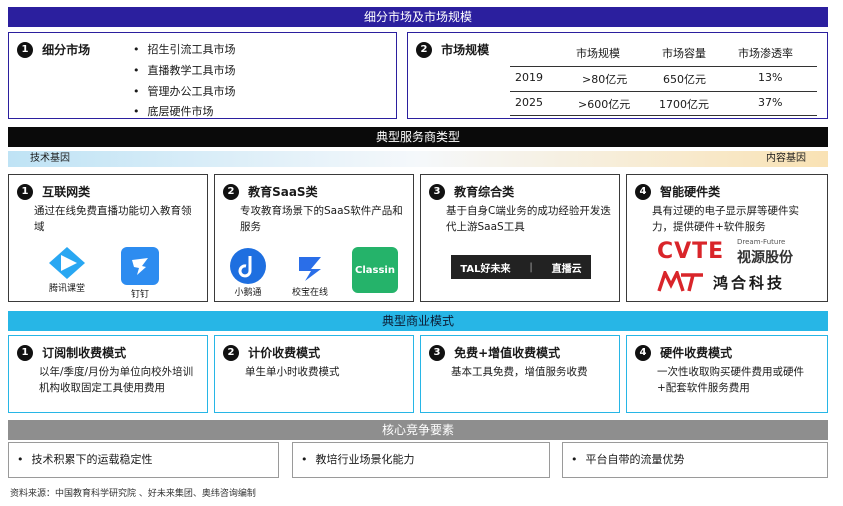 The image size is (843, 506). I want to click on provider-title: 教育综合类, so click(484, 192).